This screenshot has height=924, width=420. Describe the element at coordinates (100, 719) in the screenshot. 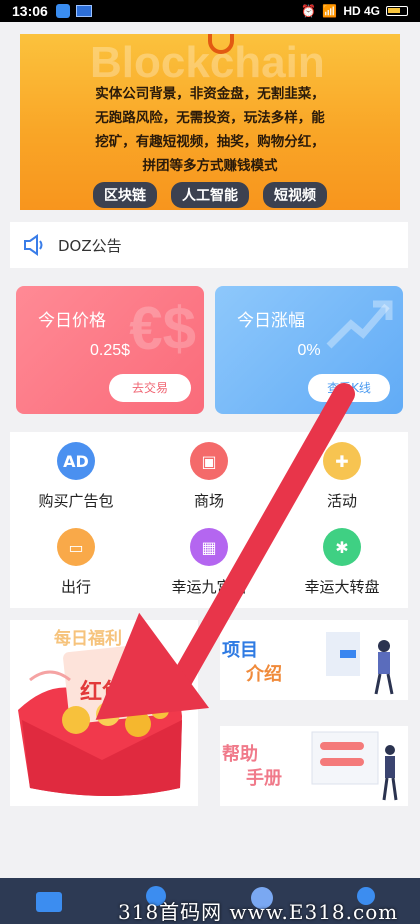

I see `red-envelope-icon` at that location.